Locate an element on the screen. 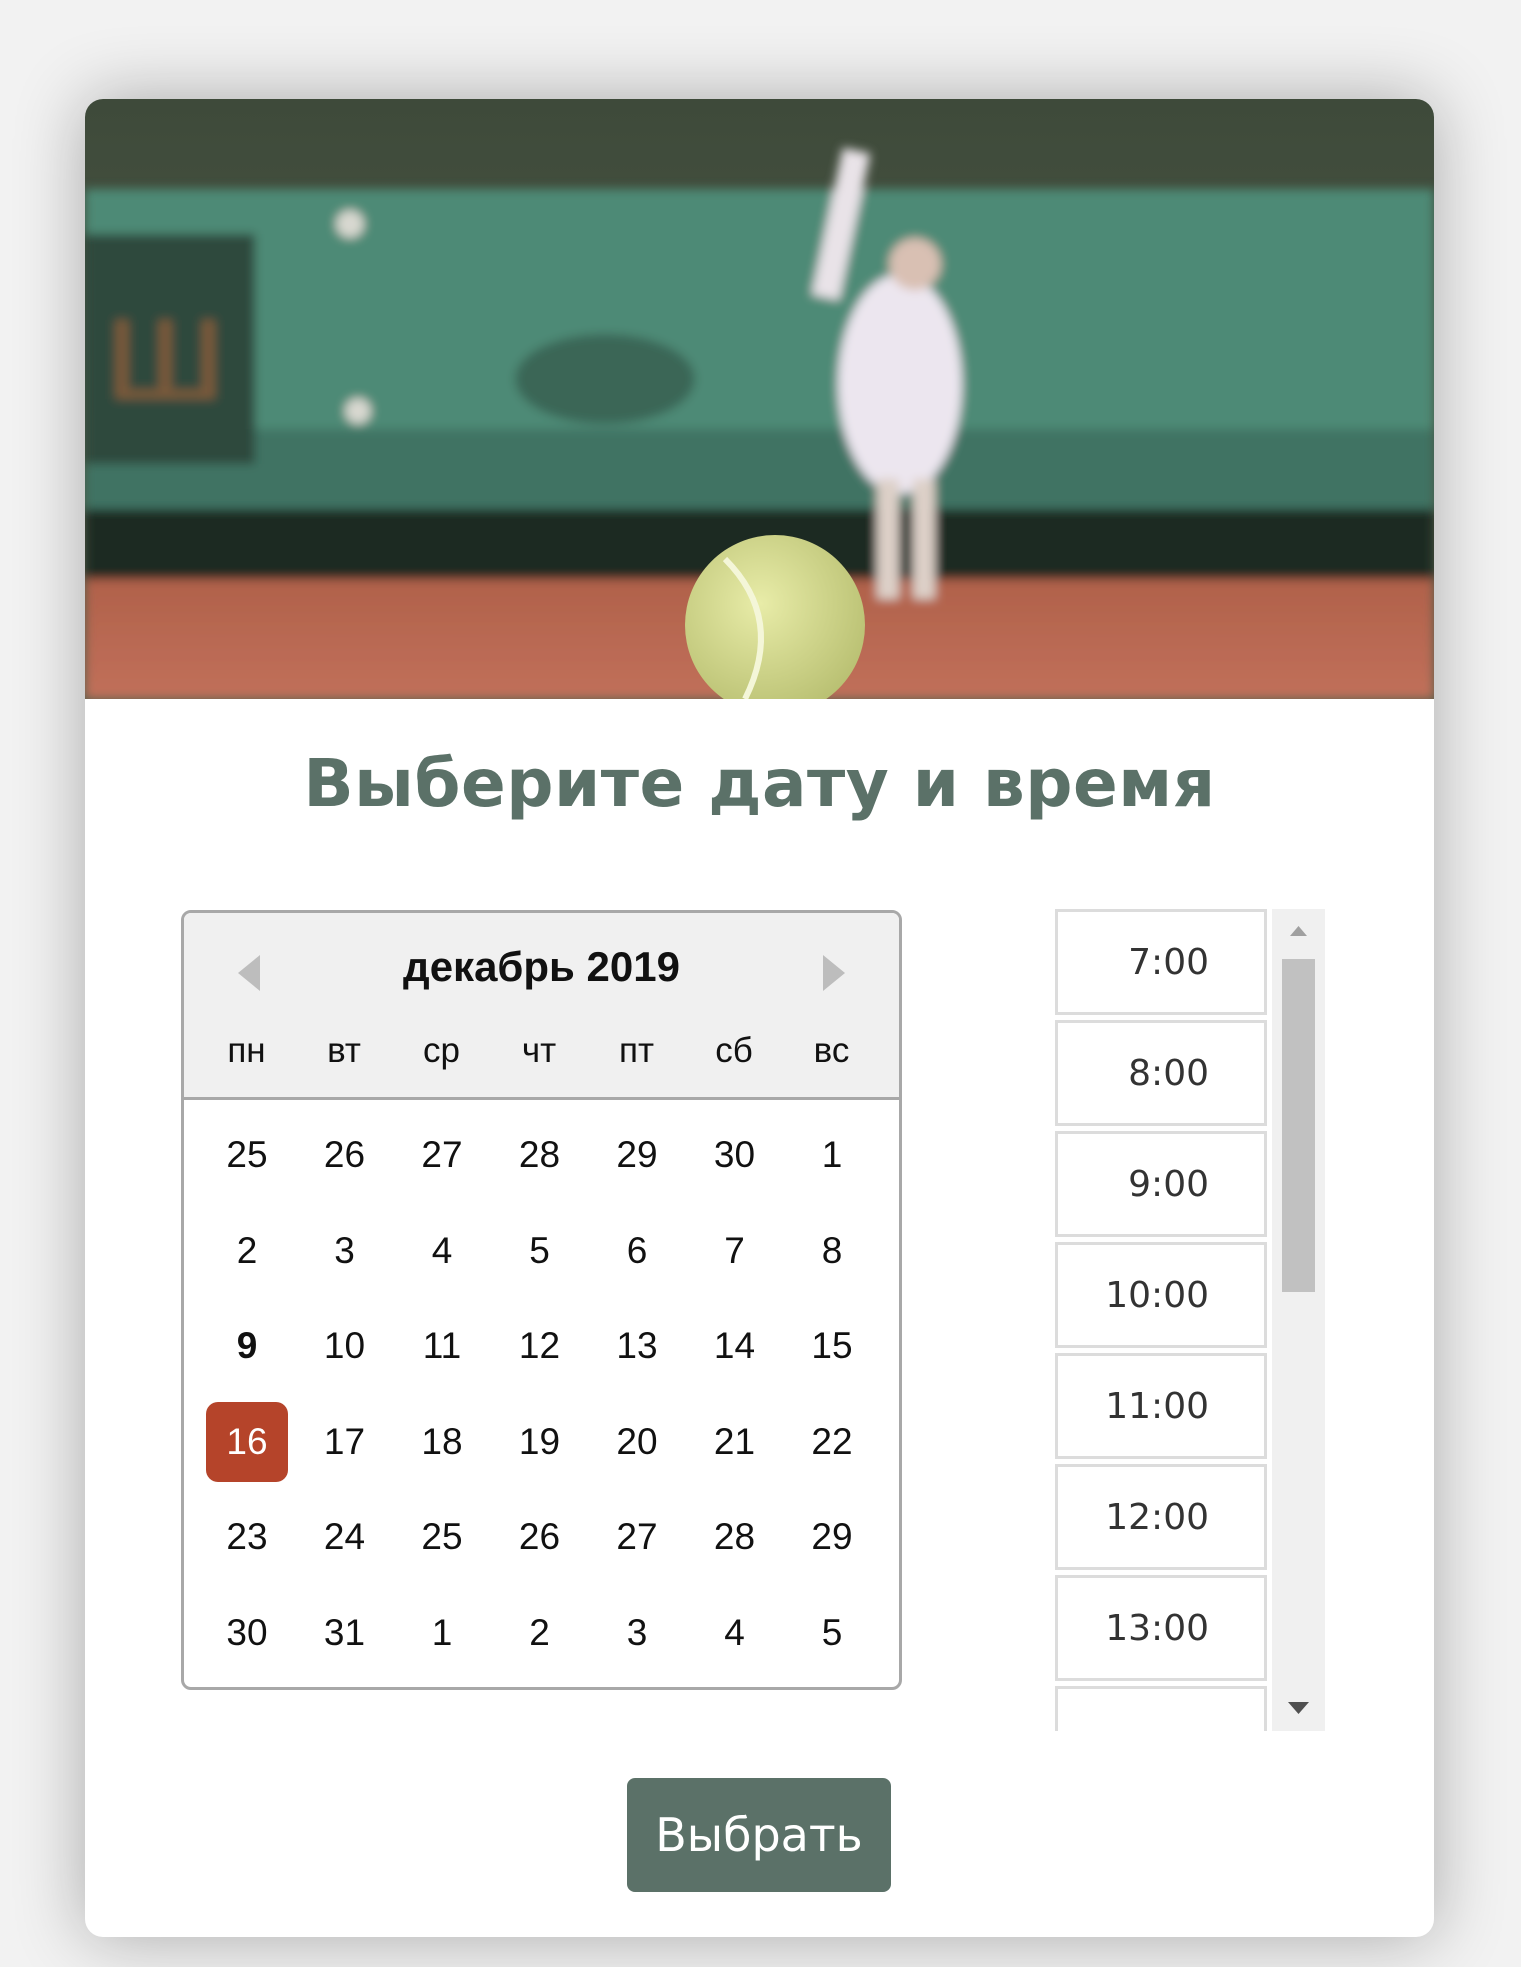  calendar-day: 8 is located at coordinates (832, 1251).